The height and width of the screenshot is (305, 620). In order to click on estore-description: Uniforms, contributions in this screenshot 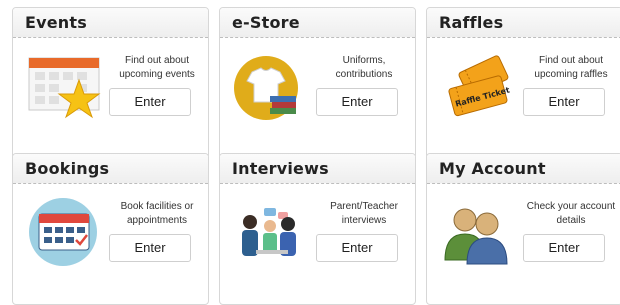, I will do `click(364, 67)`.